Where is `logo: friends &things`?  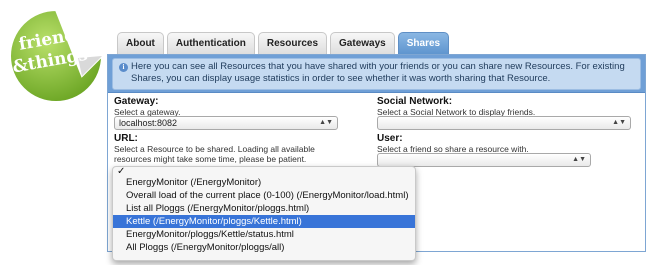
logo: friends &things is located at coordinates (56, 56).